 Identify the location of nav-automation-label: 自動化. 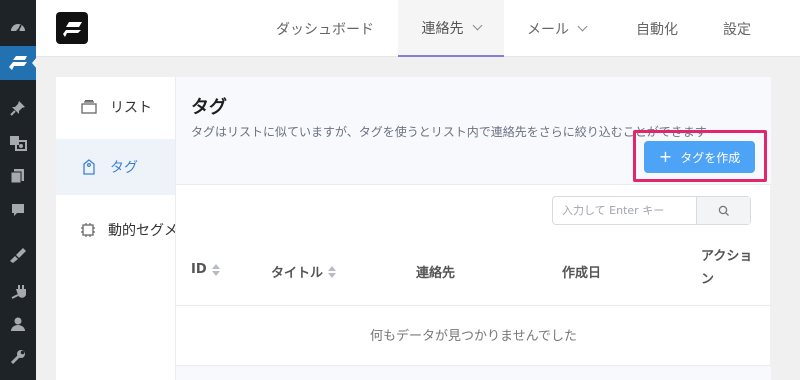
(657, 29).